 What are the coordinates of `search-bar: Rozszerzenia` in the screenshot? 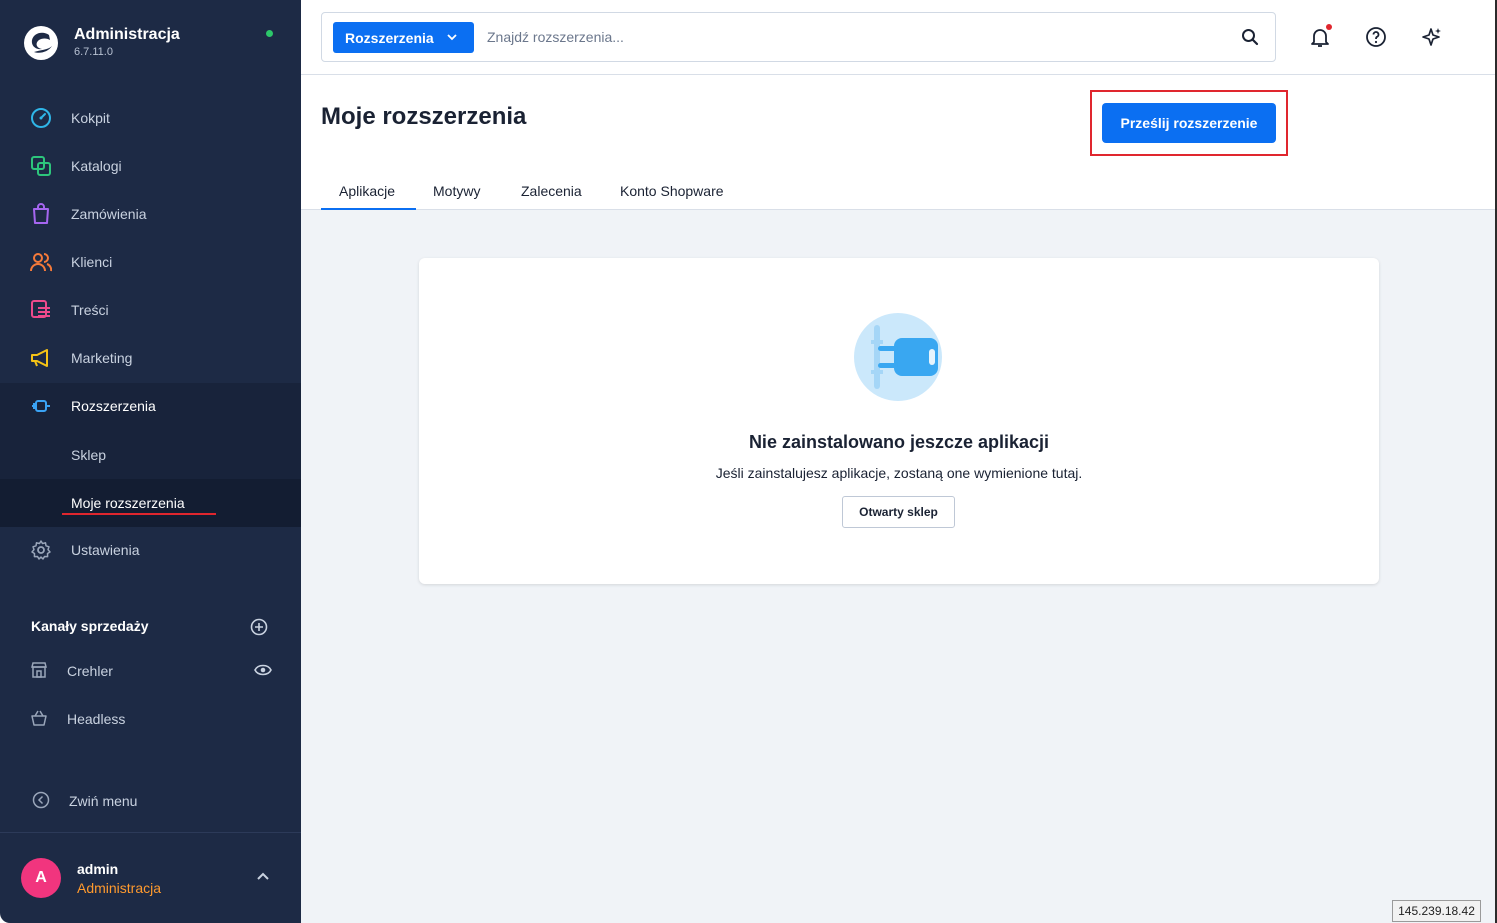 It's located at (798, 37).